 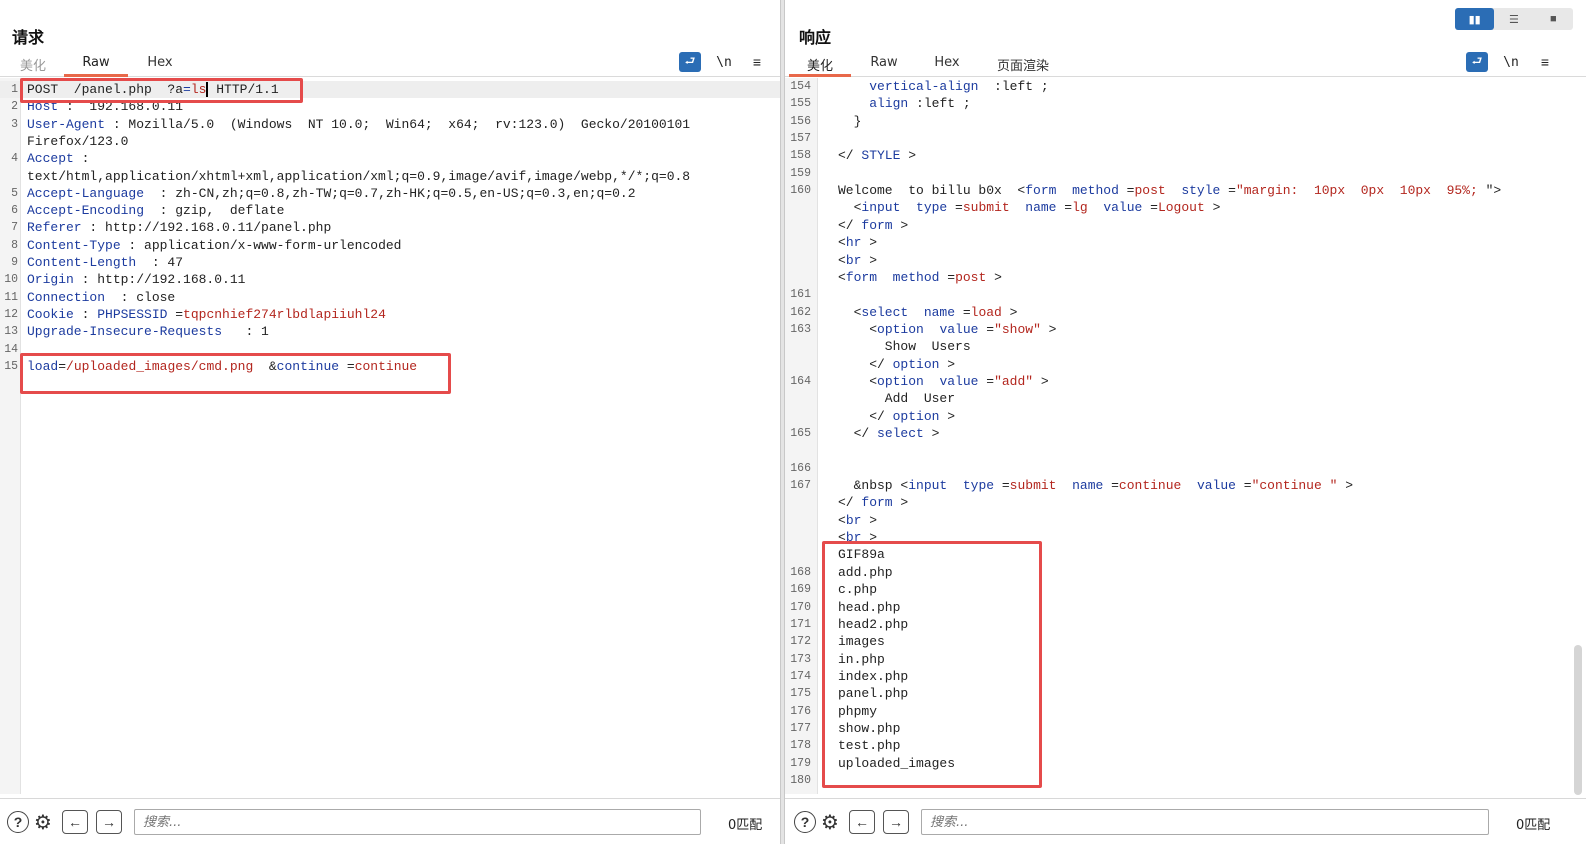 I want to click on code-line: 4 Accept :, so click(x=390, y=158).